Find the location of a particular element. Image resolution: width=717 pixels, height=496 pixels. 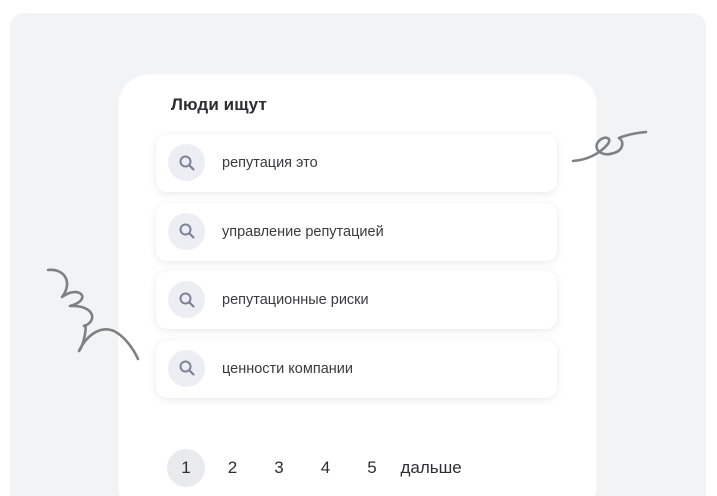

page-2-link: 2 is located at coordinates (233, 468).